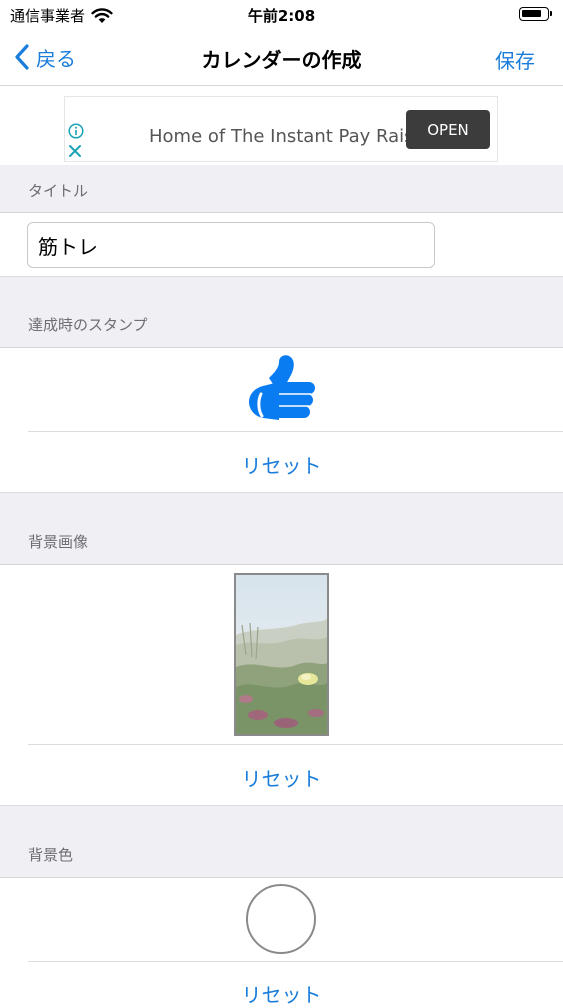 Image resolution: width=563 pixels, height=1008 pixels. What do you see at coordinates (448, 129) in the screenshot?
I see `ad-open-button: OPEN` at bounding box center [448, 129].